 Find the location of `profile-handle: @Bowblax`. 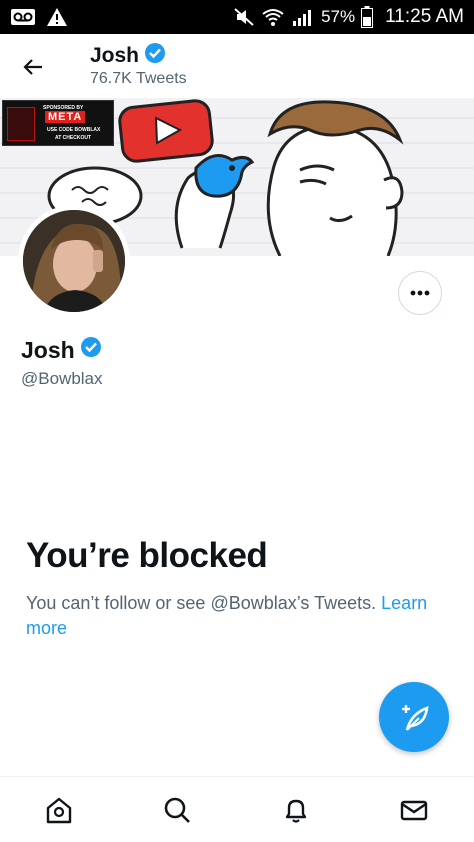

profile-handle: @Bowblax is located at coordinates (62, 378).